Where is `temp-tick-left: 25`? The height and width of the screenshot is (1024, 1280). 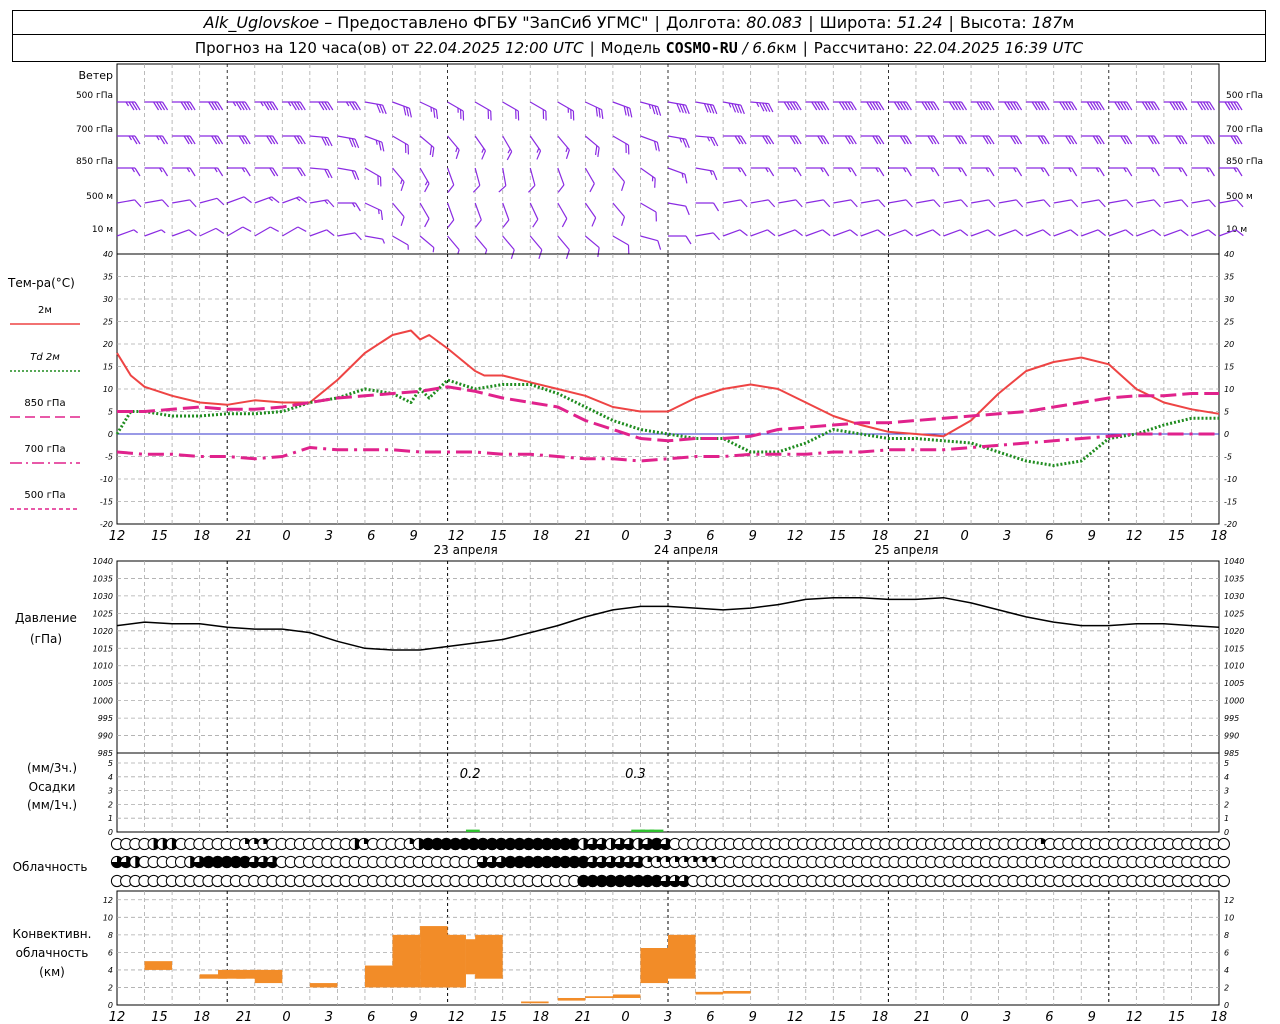
temp-tick-left: 25 is located at coordinates (108, 322).